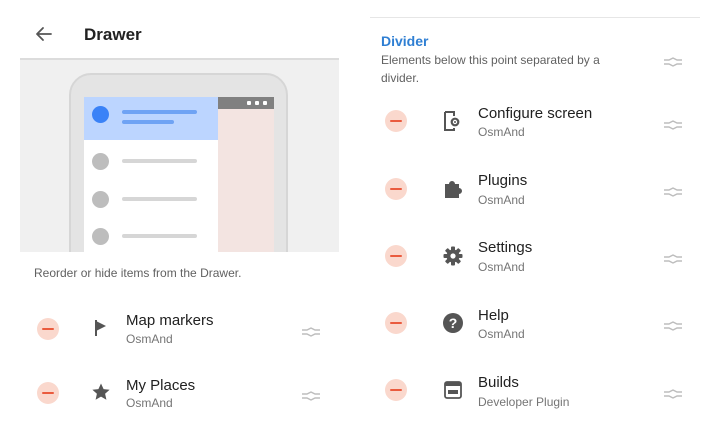 This screenshot has width=720, height=438. Describe the element at coordinates (535, 113) in the screenshot. I see `item-title: Configure screen` at that location.